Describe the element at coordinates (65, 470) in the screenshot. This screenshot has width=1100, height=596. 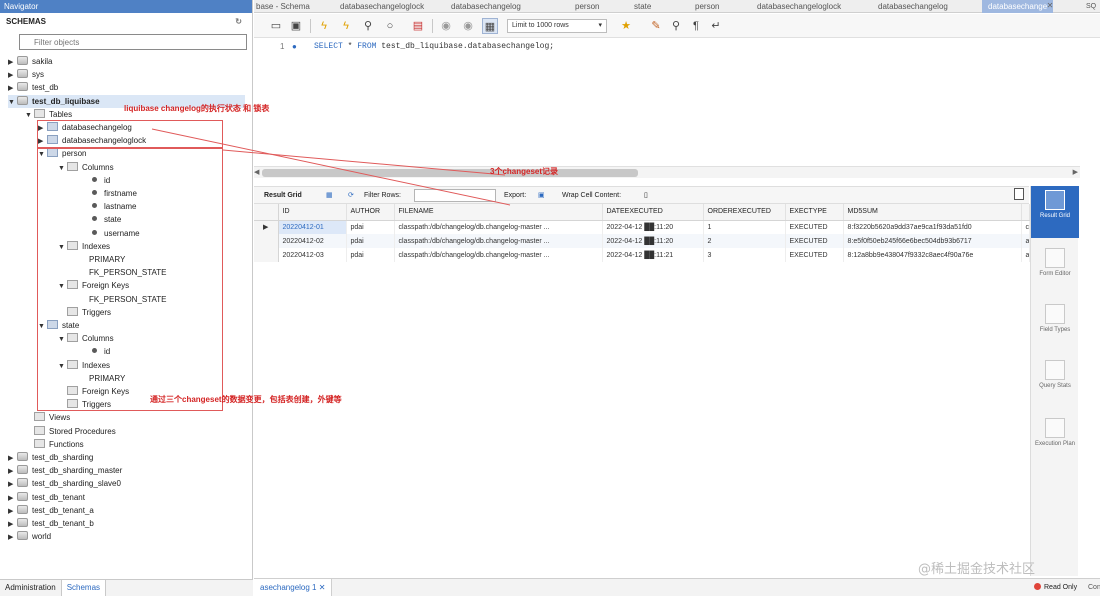
I see `tree-item: ▶ test_db_sharding_master` at that location.